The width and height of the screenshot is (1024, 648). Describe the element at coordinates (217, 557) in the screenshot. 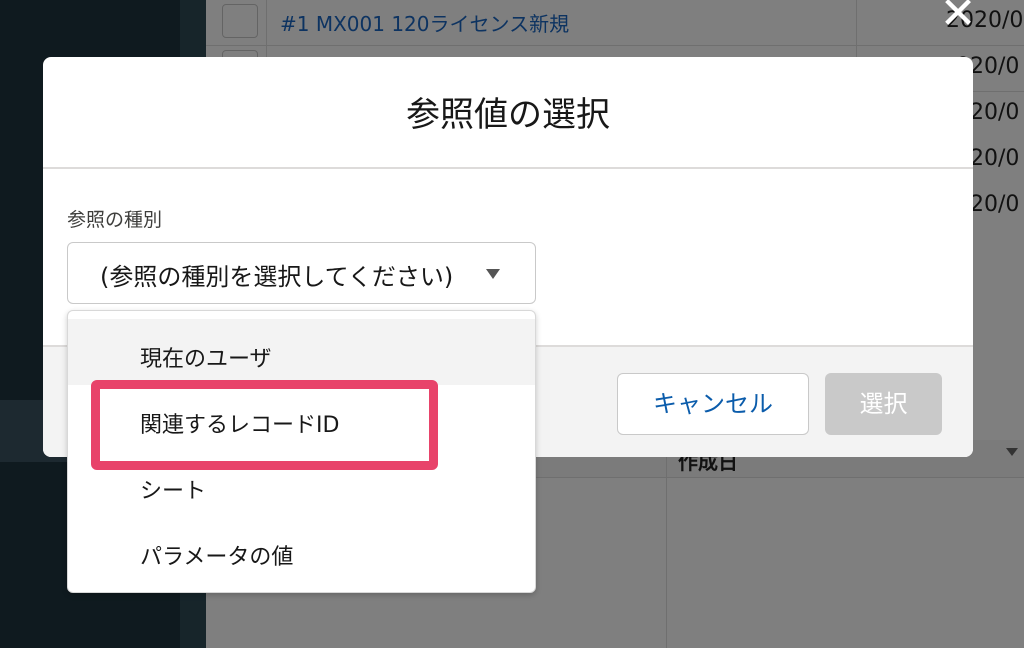

I see `option-label: パラメータの値` at that location.